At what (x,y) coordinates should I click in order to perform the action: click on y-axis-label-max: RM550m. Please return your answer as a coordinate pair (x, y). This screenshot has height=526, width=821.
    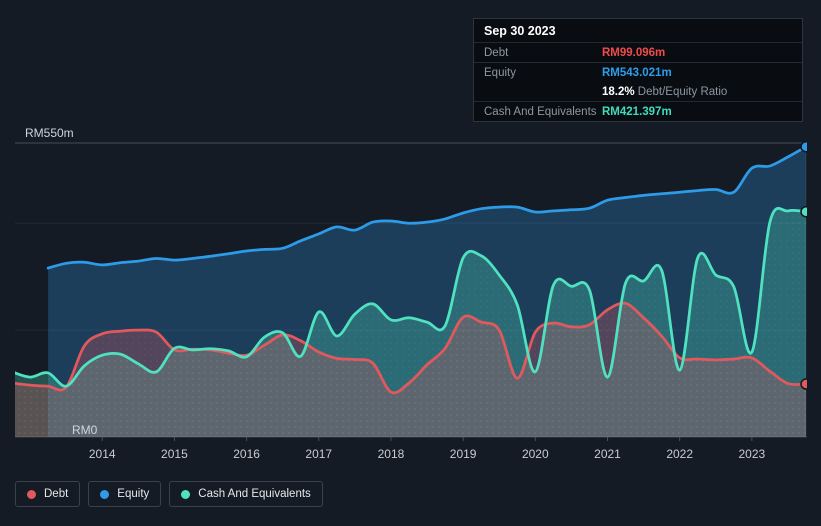
    Looking at the image, I should click on (49, 133).